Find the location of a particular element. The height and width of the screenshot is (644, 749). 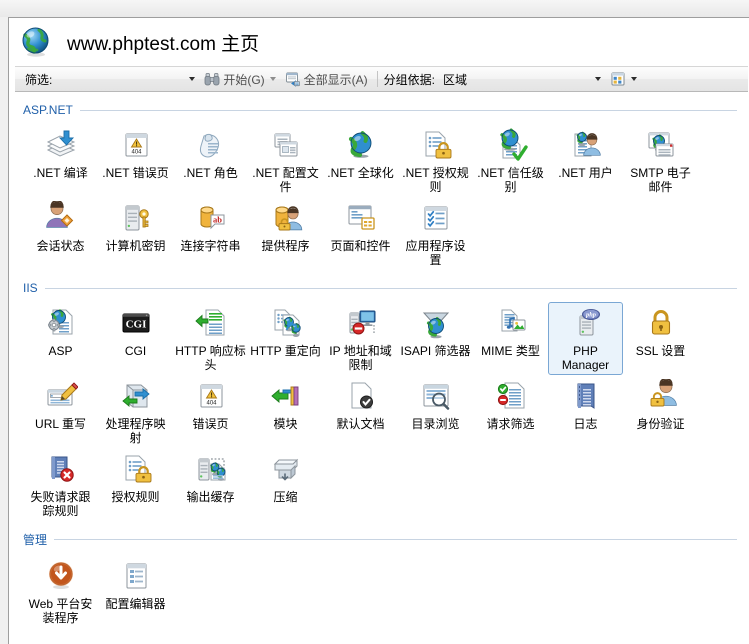

feature-tile: .NET 用户 is located at coordinates (585, 160).